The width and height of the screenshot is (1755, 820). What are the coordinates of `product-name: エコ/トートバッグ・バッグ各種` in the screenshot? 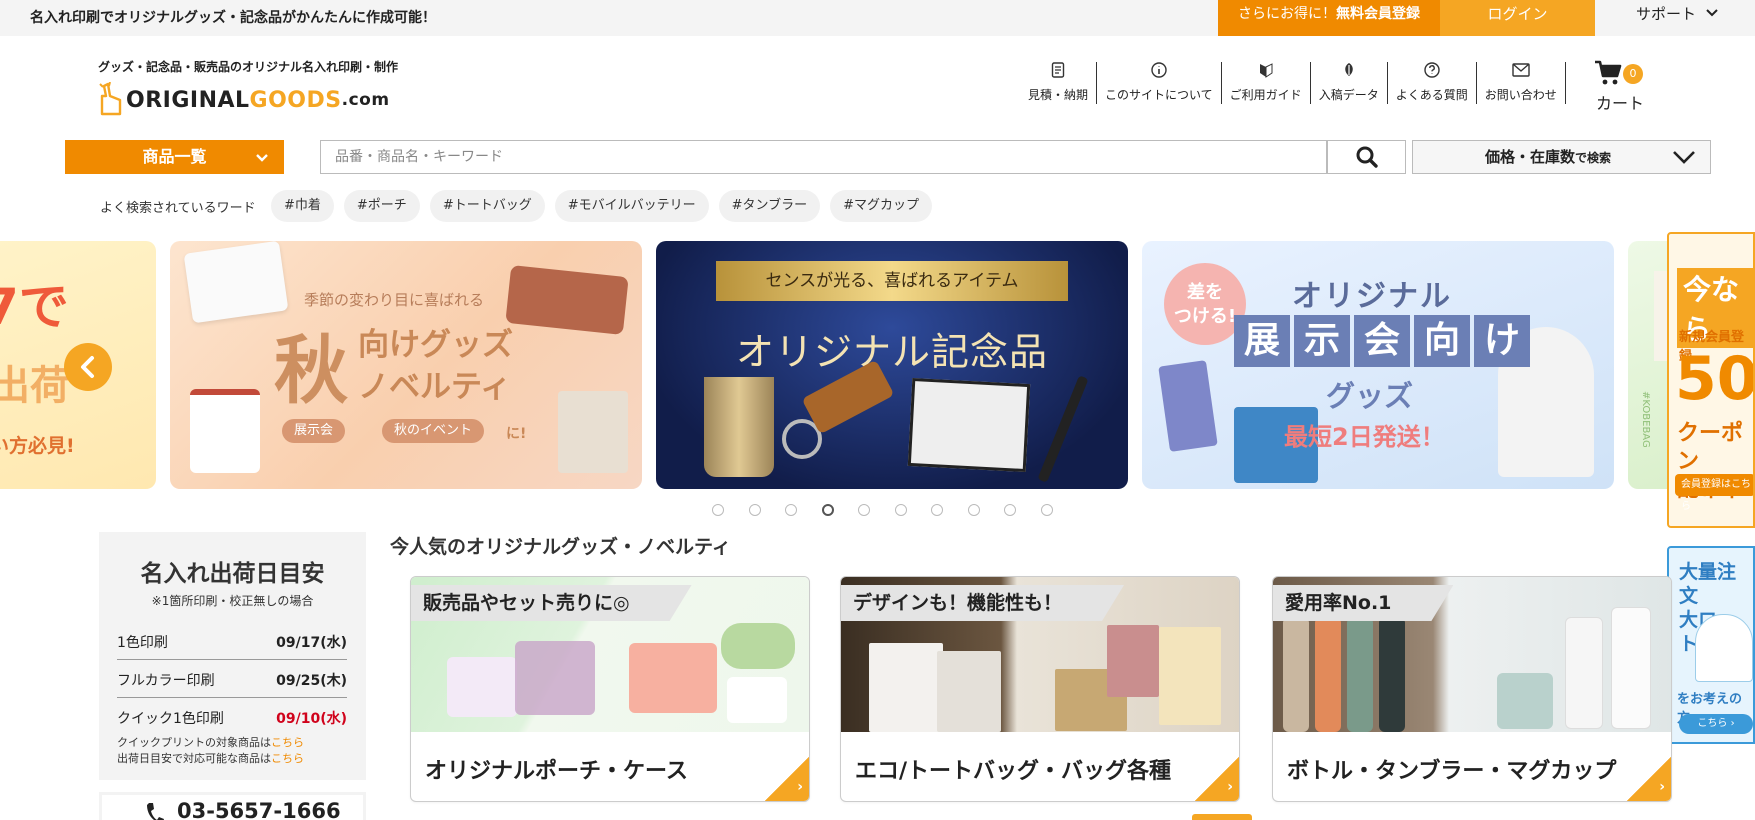 It's located at (1013, 771).